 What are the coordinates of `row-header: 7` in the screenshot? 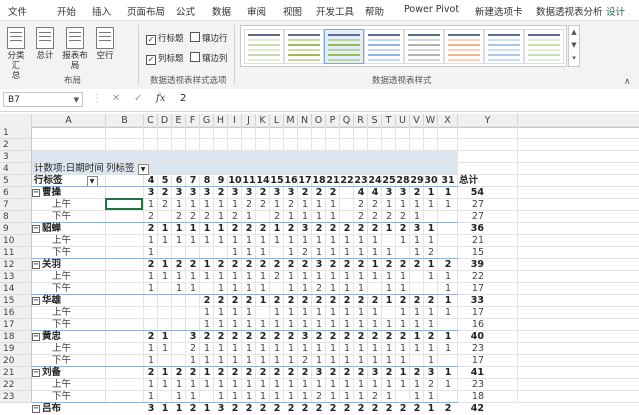 It's located at (16, 205).